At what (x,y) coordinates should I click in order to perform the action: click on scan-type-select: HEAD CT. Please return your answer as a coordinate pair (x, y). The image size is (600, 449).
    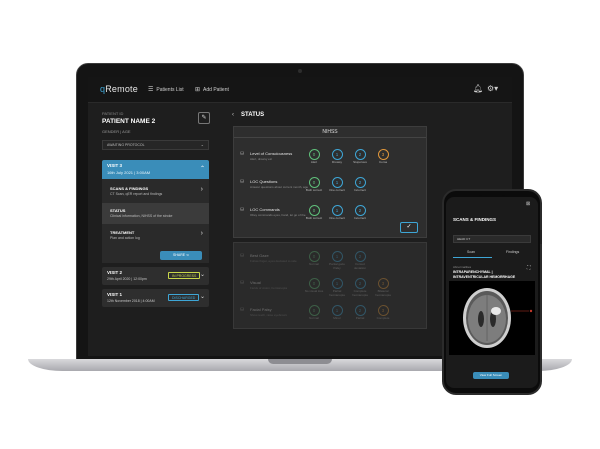
    Looking at the image, I should click on (492, 239).